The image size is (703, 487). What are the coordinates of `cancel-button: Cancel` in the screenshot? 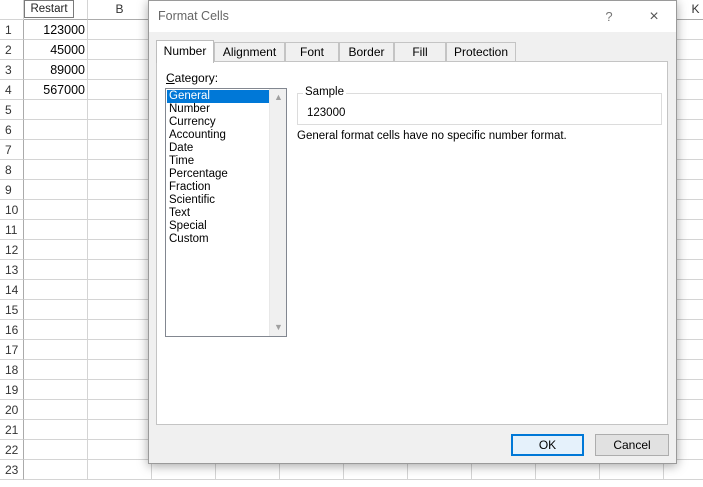 It's located at (632, 445).